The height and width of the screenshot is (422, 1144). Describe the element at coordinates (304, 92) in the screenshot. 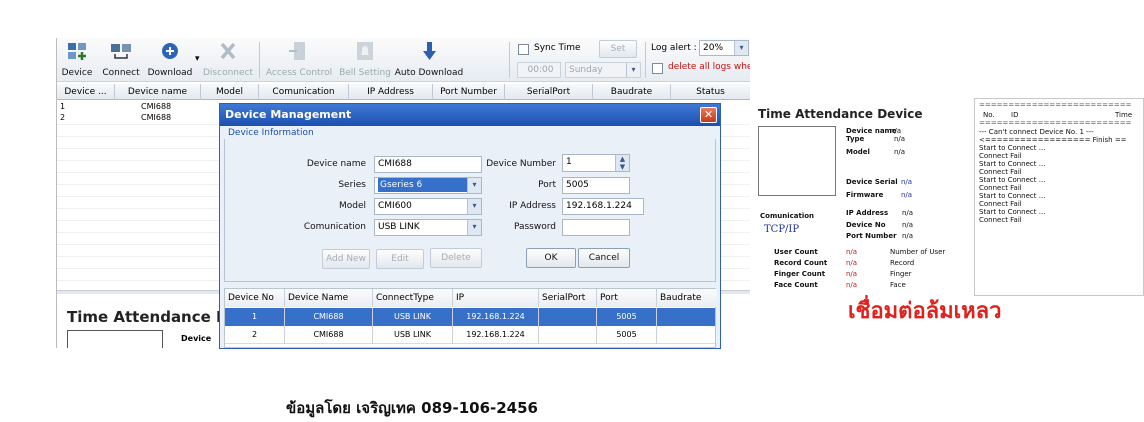

I see `column-header: Comunication` at that location.